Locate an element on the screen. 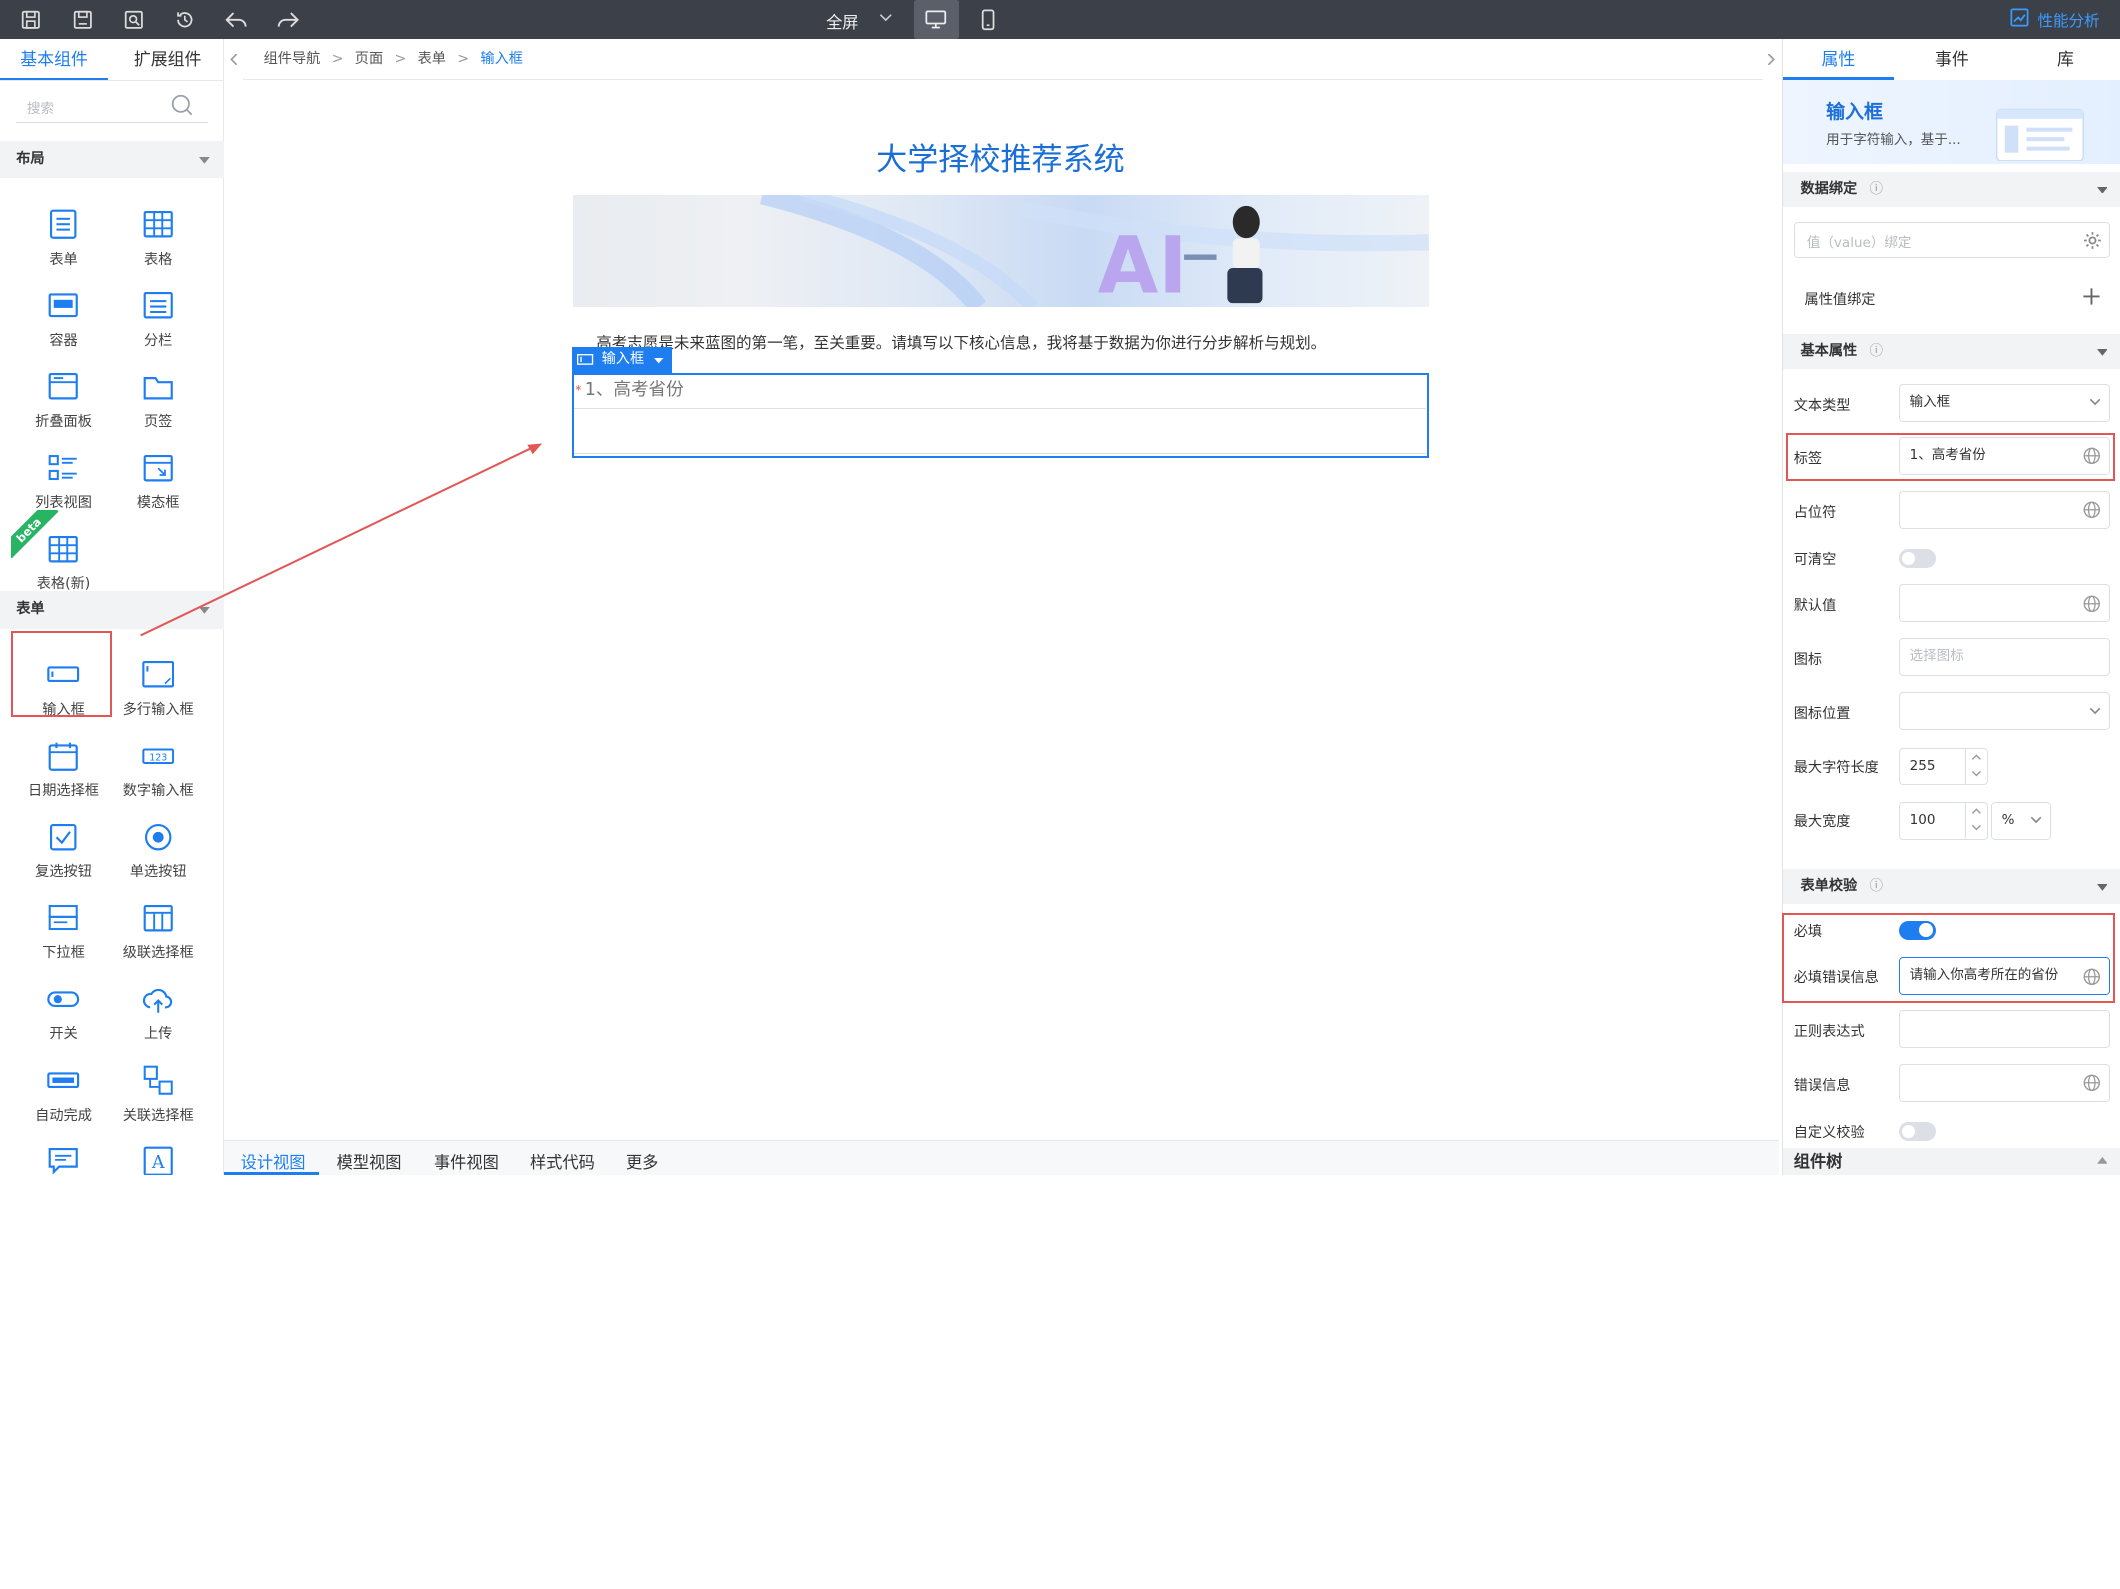 The height and width of the screenshot is (1589, 2120). preview-icon is located at coordinates (134, 20).